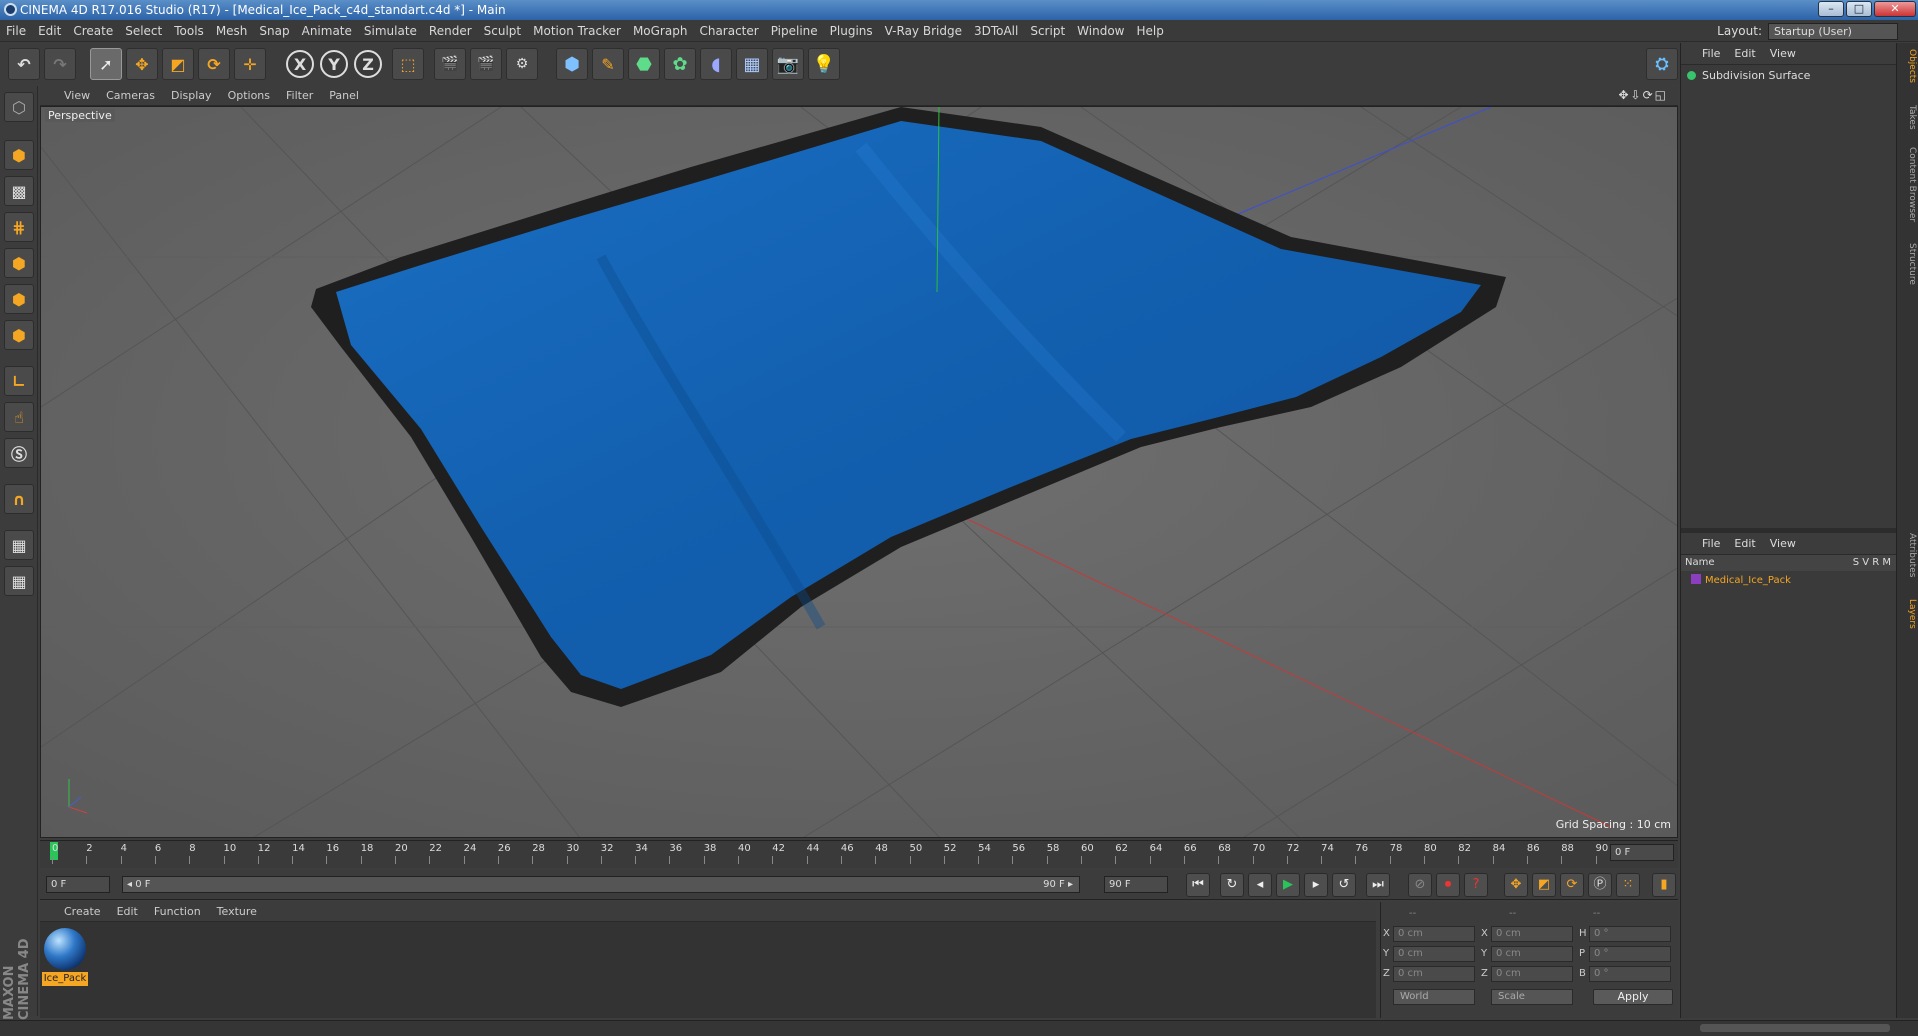 This screenshot has width=1918, height=1036. What do you see at coordinates (1572, 885) in the screenshot?
I see `key-rotation-icon: ⟳` at bounding box center [1572, 885].